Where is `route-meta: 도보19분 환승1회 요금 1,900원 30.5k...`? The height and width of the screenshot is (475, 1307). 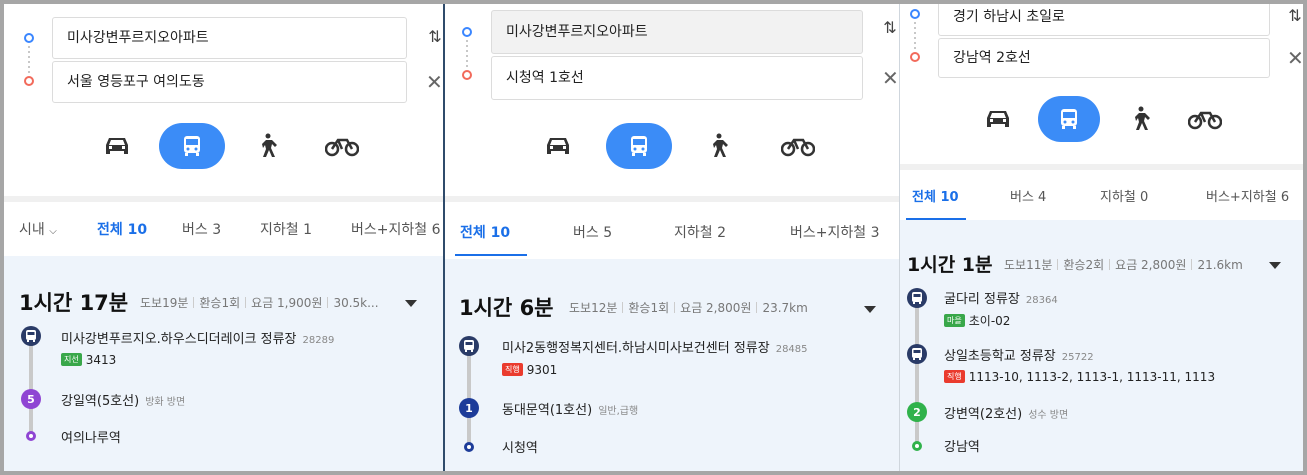 route-meta: 도보19분 환승1회 요금 1,900원 30.5k... is located at coordinates (259, 302).